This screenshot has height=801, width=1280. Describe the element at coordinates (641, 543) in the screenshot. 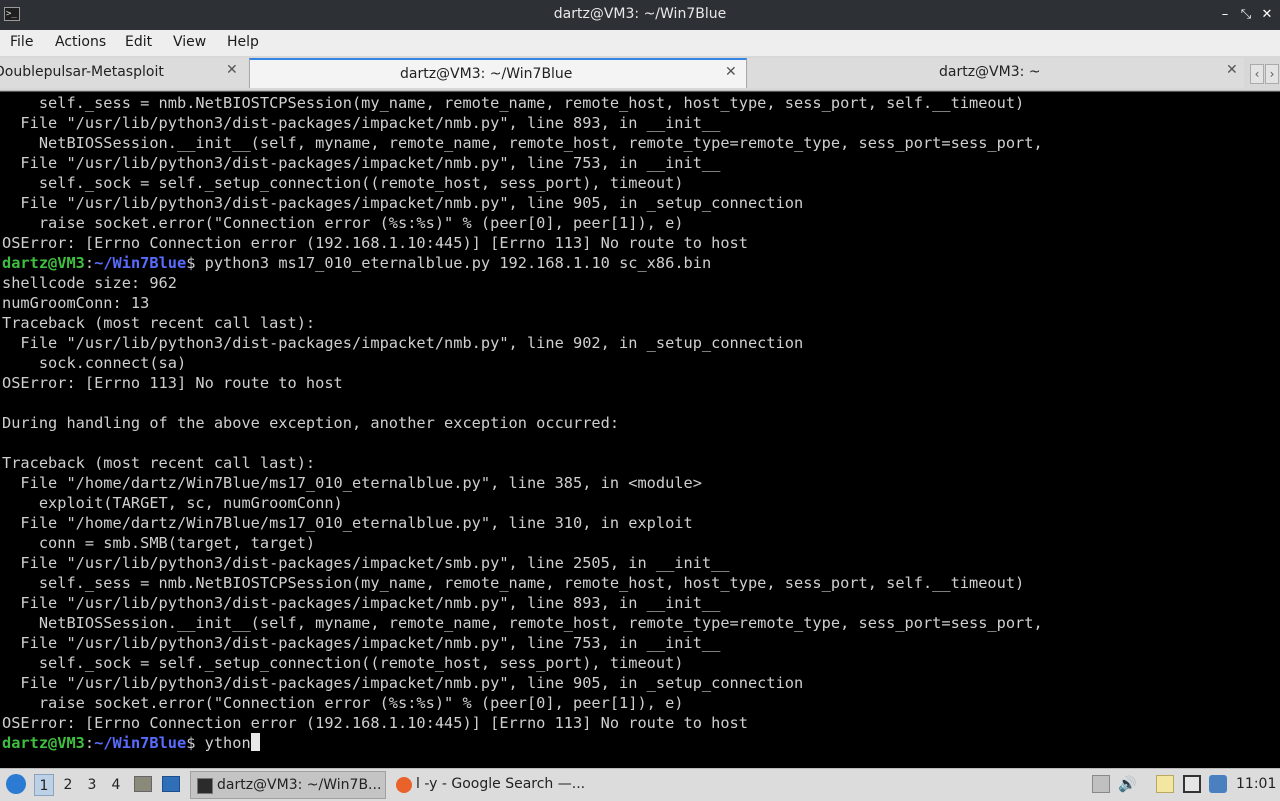

I see `terminal-line: conn = smb.SMB(target, target)` at that location.